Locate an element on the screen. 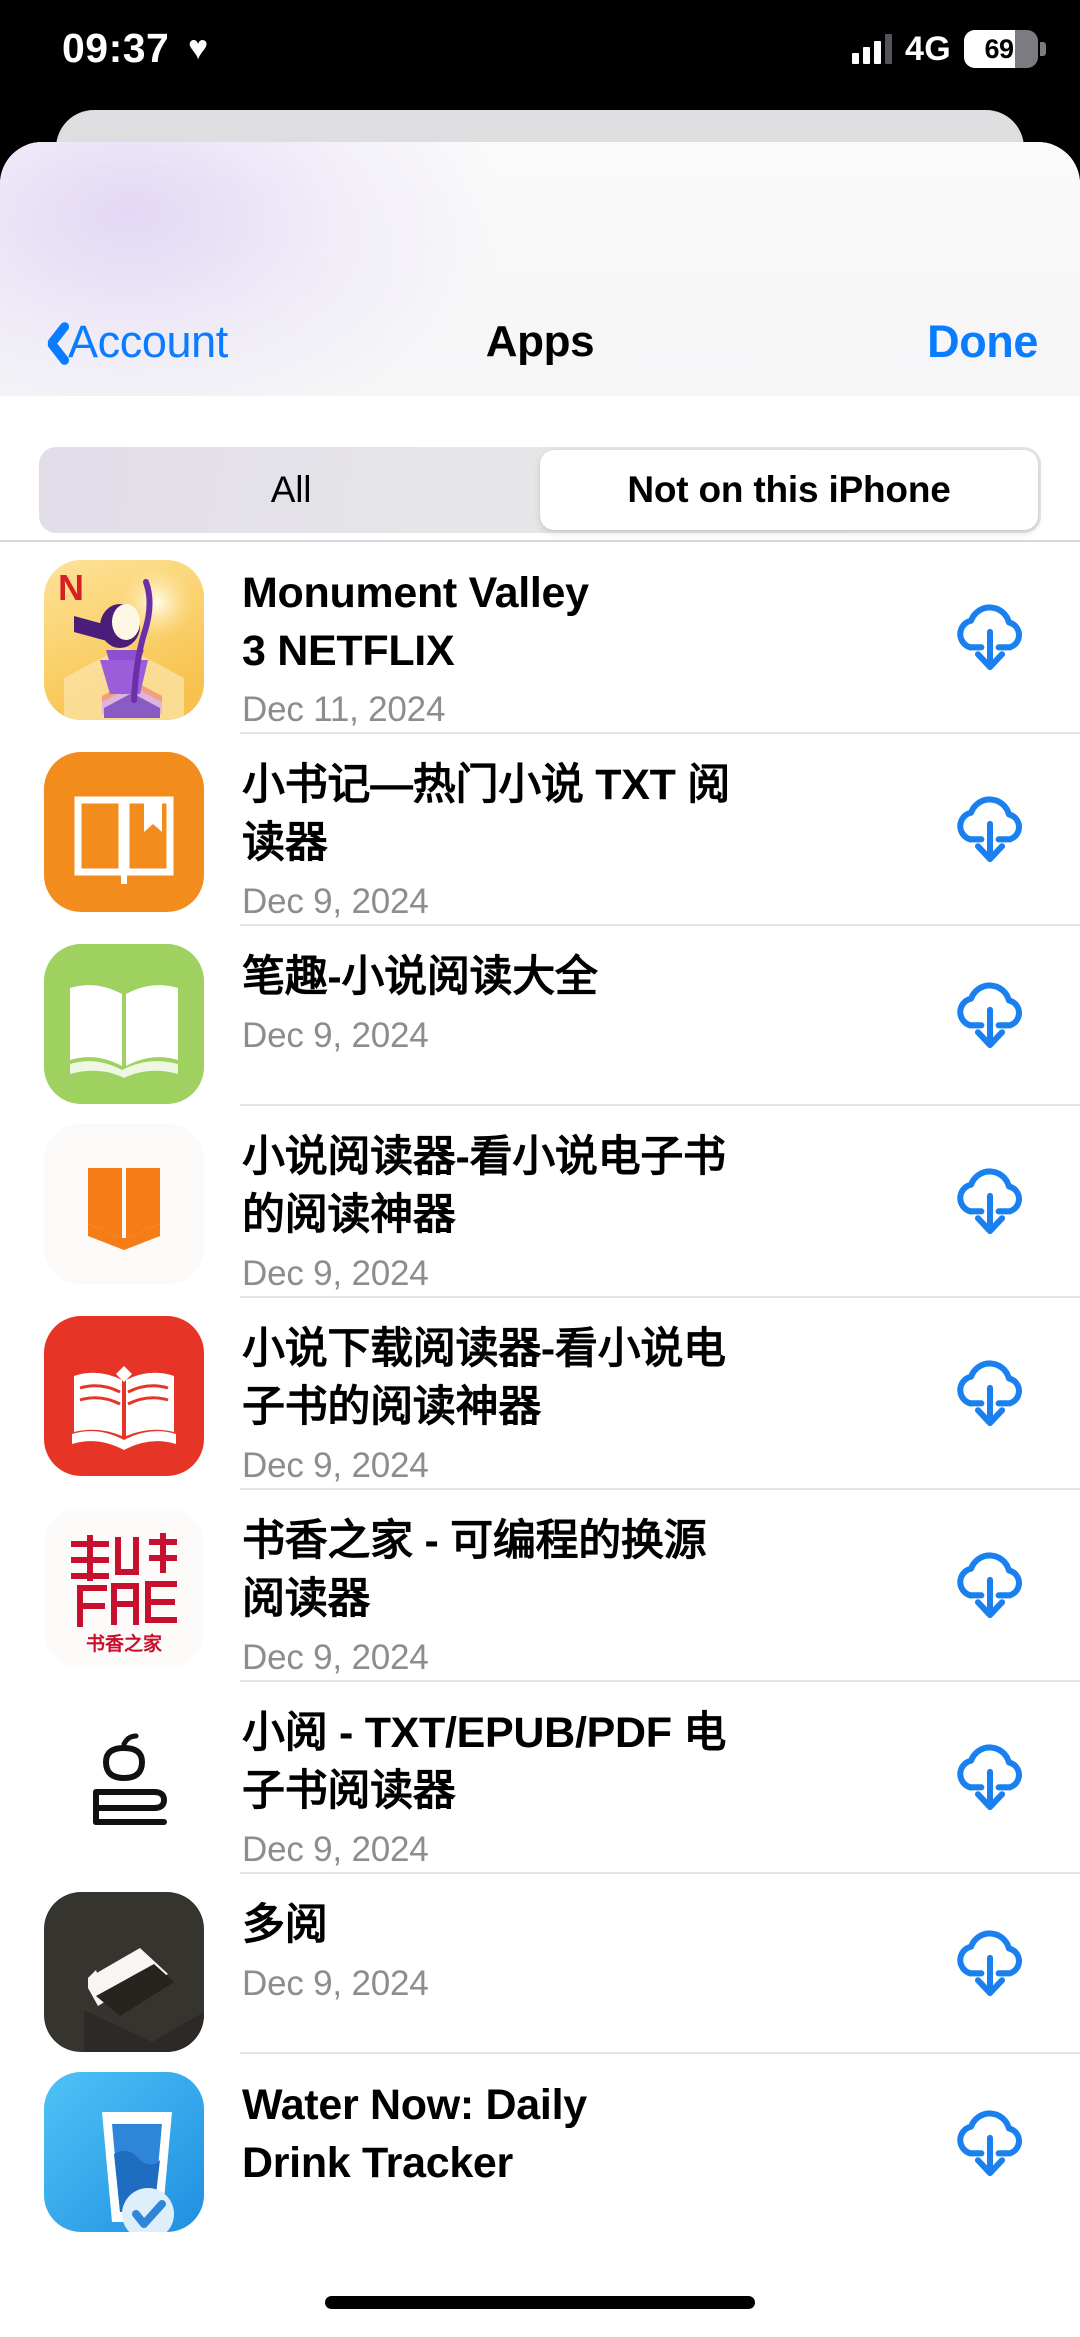 Image resolution: width=1080 pixels, height=2337 pixels. status-bar-right-group: 4G 69 is located at coordinates (949, 49).